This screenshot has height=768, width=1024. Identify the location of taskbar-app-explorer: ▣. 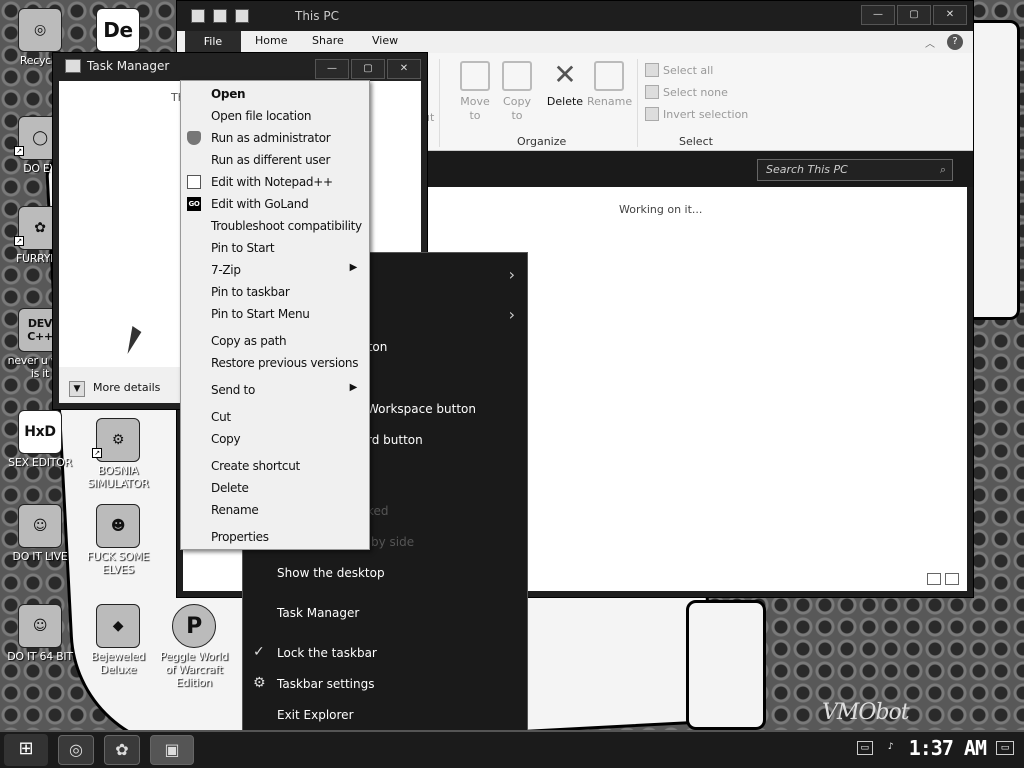
(172, 750).